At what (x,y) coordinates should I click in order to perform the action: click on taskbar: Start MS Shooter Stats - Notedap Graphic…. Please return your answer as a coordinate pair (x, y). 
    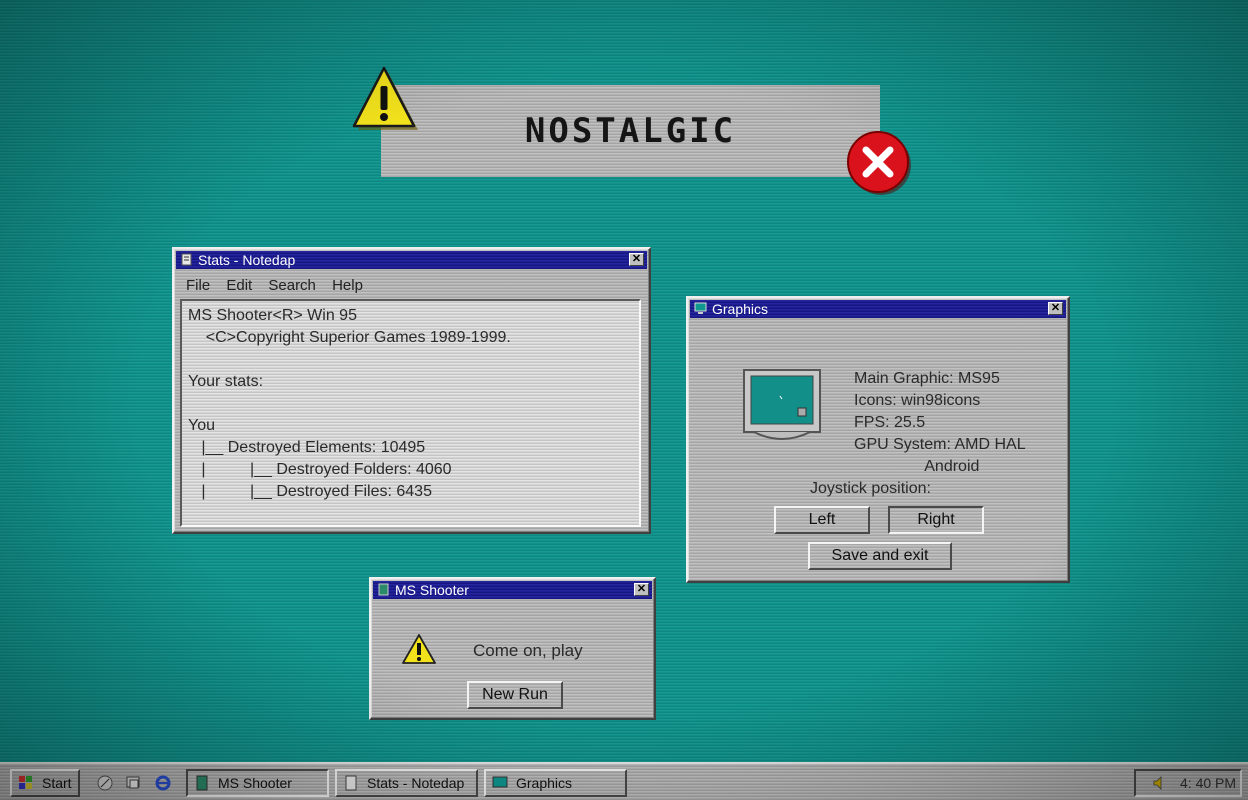
    Looking at the image, I should click on (624, 781).